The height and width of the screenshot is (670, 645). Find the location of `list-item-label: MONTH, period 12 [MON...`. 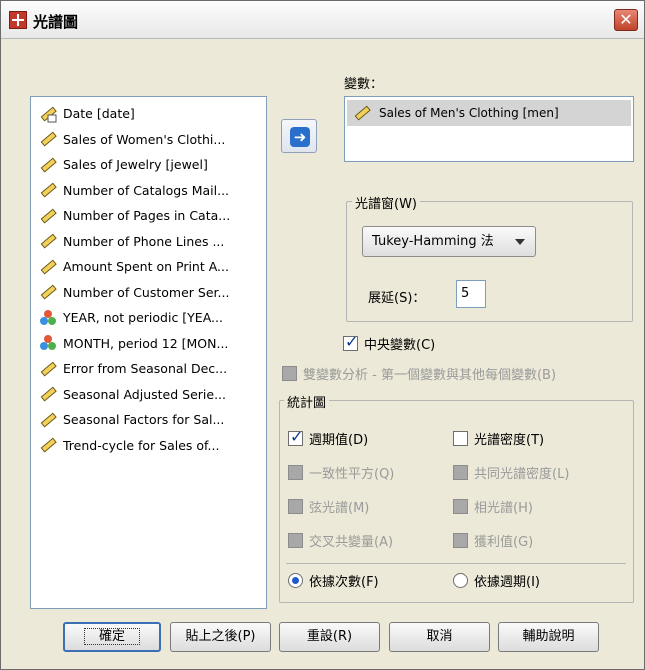

list-item-label: MONTH, period 12 [MON... is located at coordinates (146, 343).